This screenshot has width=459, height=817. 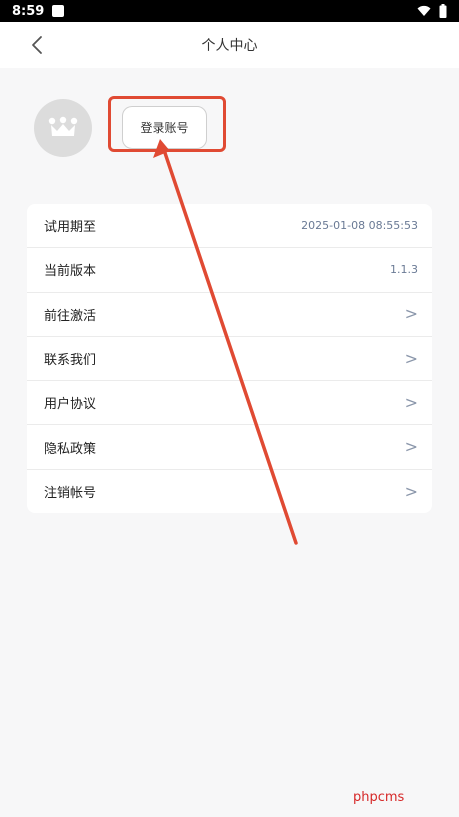 What do you see at coordinates (229, 270) in the screenshot?
I see `menu-row-version: 当前版本 1.1.3` at bounding box center [229, 270].